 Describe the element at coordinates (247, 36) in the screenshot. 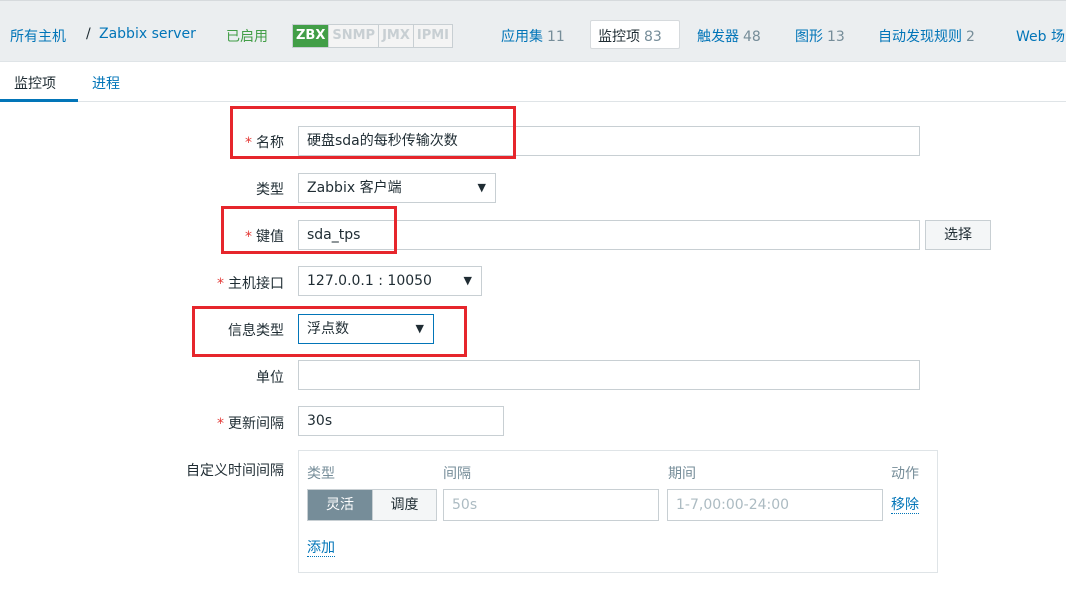

I see `host-status: 已启用` at that location.